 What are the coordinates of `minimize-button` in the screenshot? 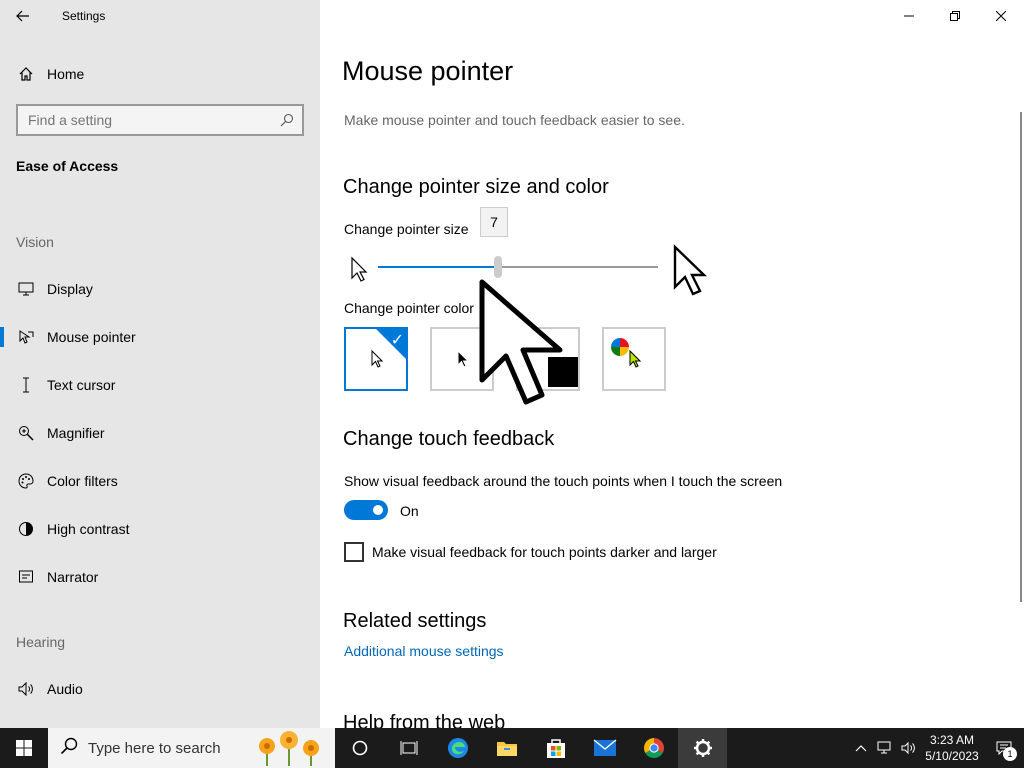 It's located at (909, 16).